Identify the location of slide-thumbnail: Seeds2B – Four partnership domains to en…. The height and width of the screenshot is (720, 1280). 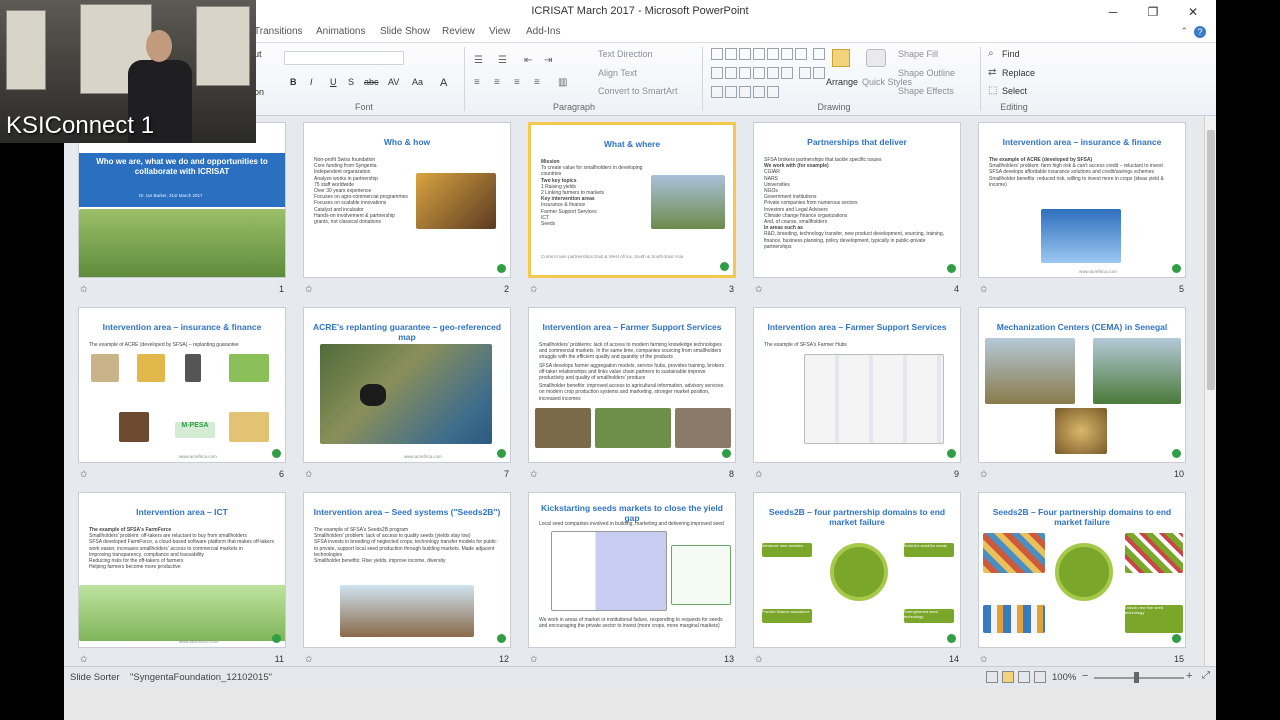
(1082, 579).